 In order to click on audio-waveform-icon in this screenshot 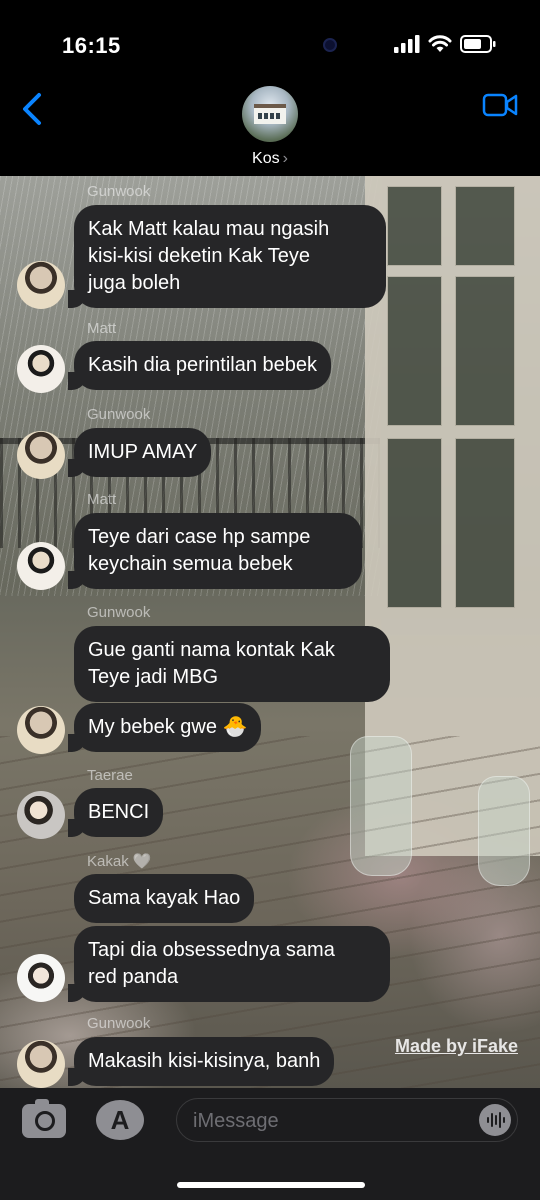, I will do `click(495, 1120)`.